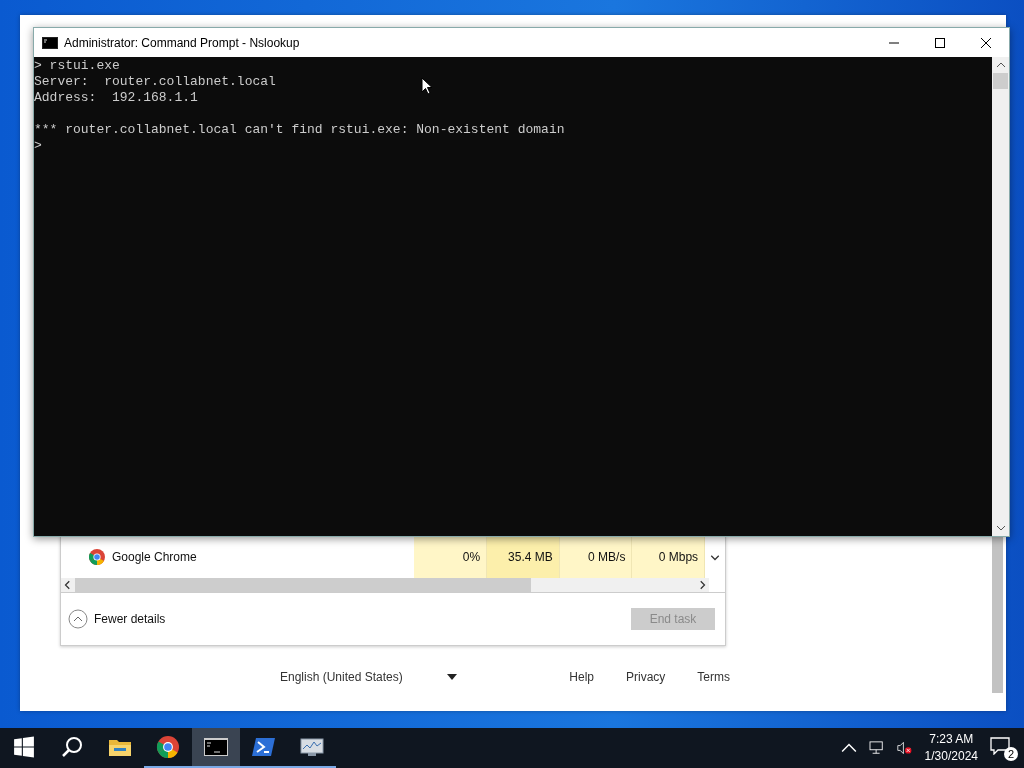 This screenshot has height=768, width=1024. What do you see at coordinates (154, 557) in the screenshot?
I see `process-name: Google Chrome` at bounding box center [154, 557].